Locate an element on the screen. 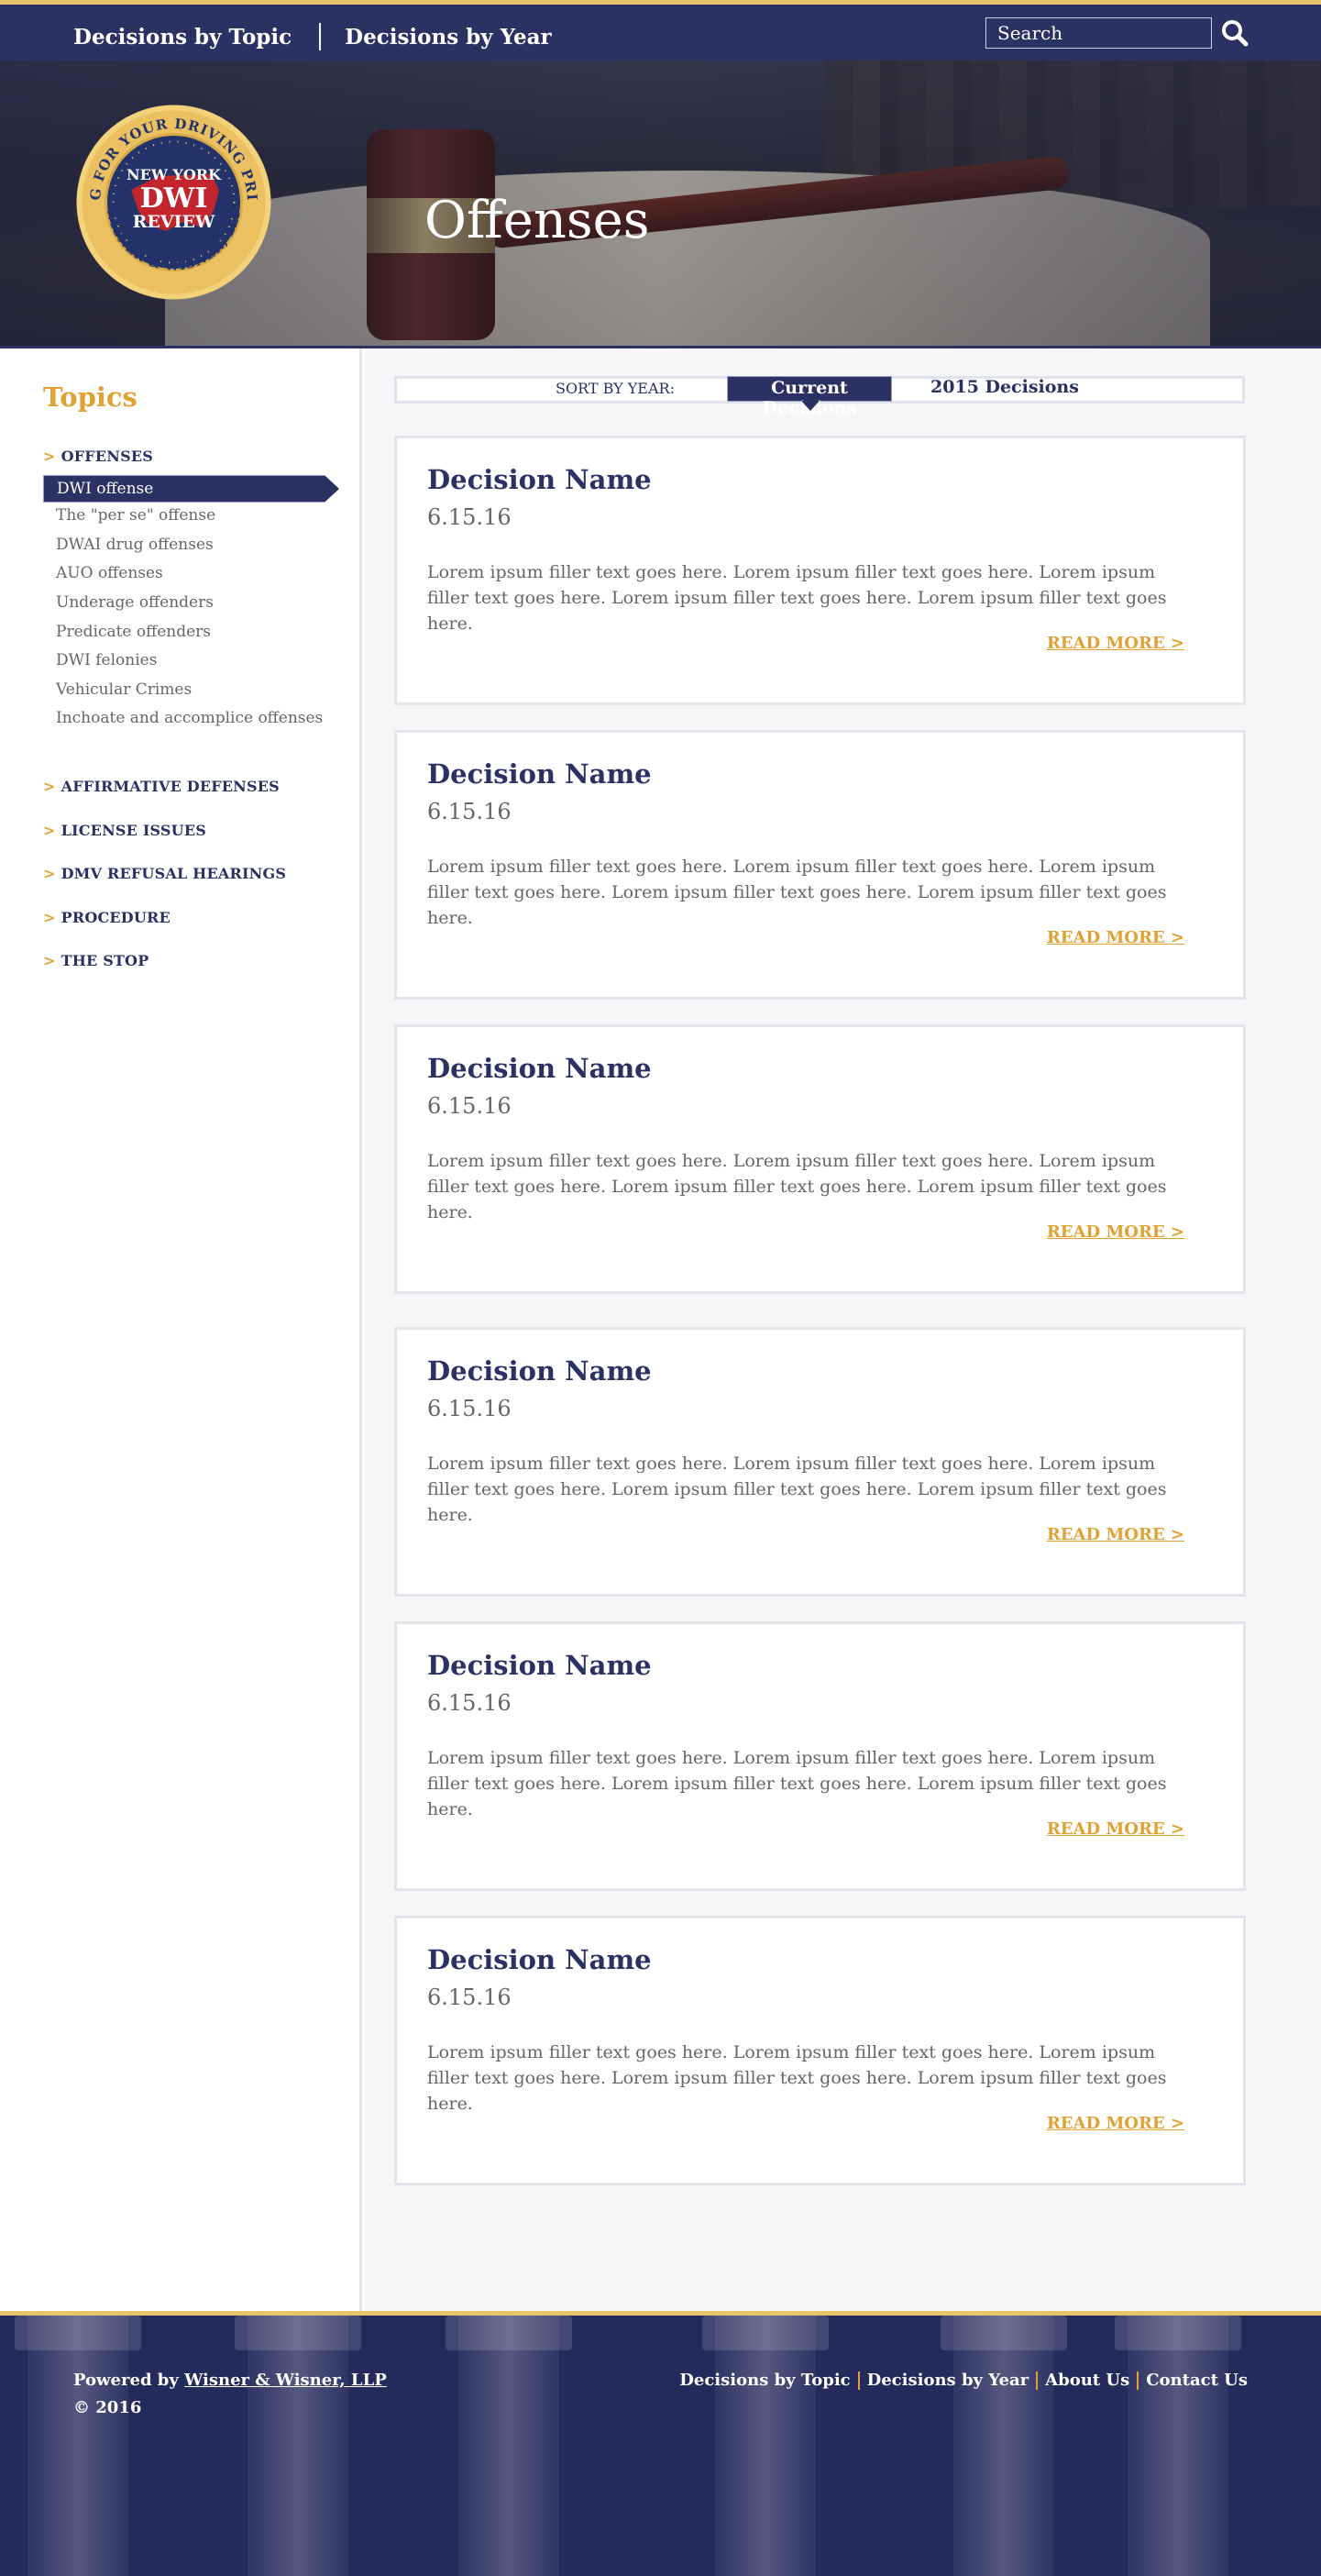 Image resolution: width=1321 pixels, height=2576 pixels. sidebar-category-license-issues: > LICENSE ISSUES is located at coordinates (124, 830).